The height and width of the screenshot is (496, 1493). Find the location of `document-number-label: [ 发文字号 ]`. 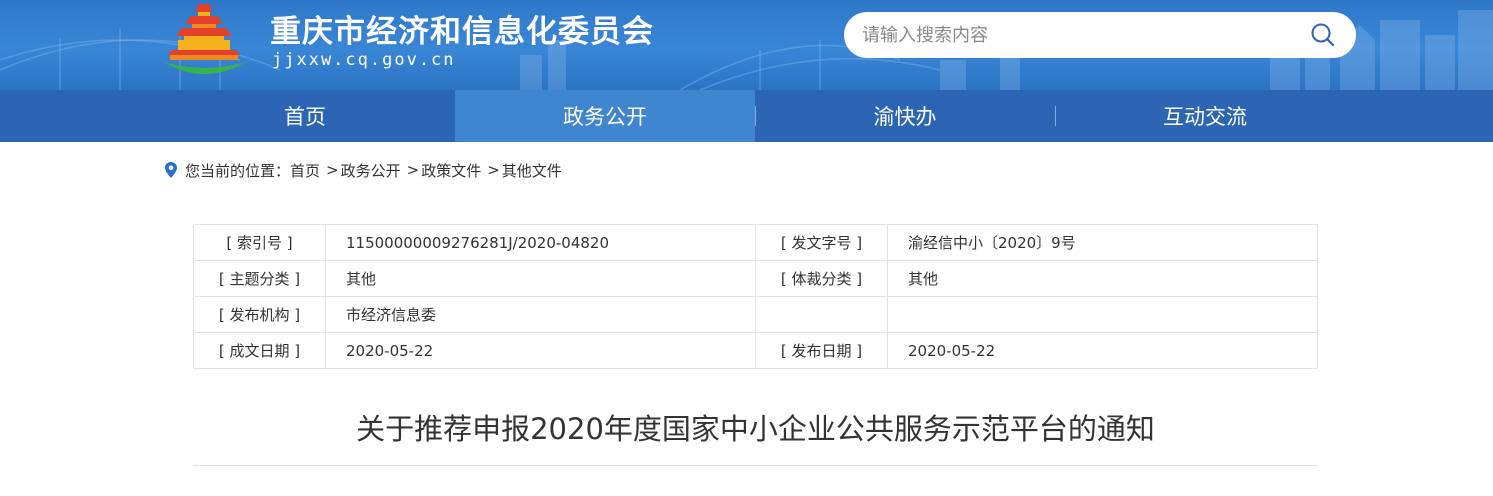

document-number-label: [ 发文字号 ] is located at coordinates (821, 242).